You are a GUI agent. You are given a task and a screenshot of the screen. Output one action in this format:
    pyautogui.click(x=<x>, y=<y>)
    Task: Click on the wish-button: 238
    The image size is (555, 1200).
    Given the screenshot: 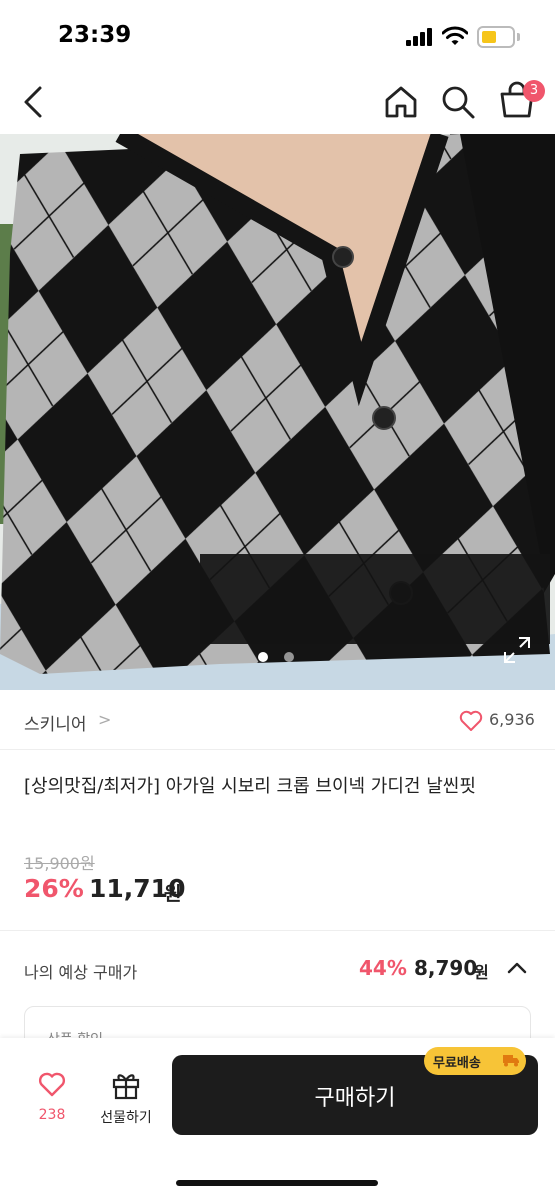 What is the action you would take?
    pyautogui.click(x=52, y=1102)
    